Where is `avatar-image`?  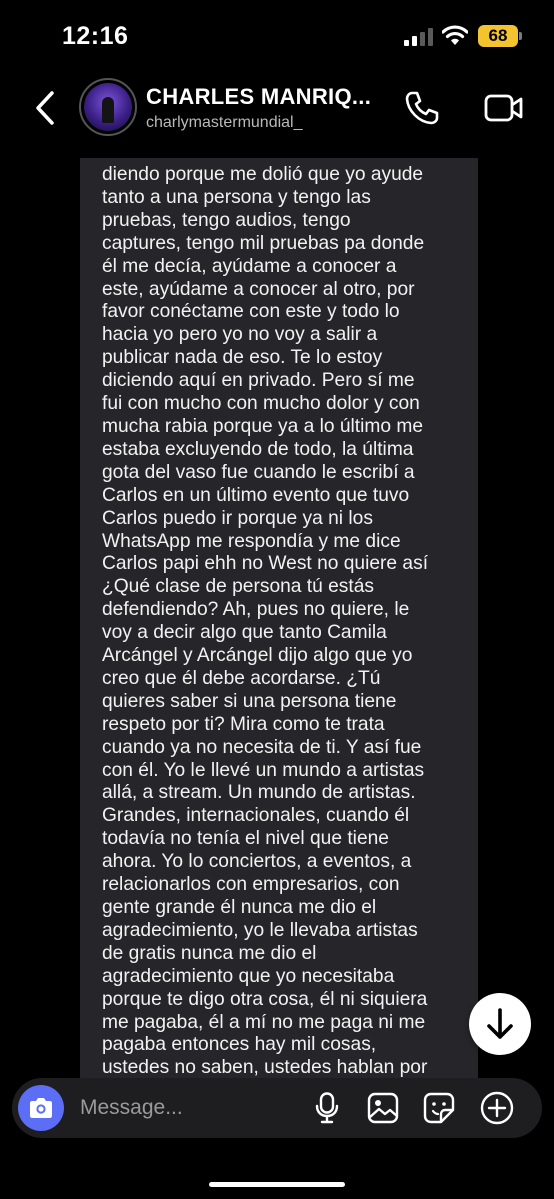
avatar-image is located at coordinates (108, 107).